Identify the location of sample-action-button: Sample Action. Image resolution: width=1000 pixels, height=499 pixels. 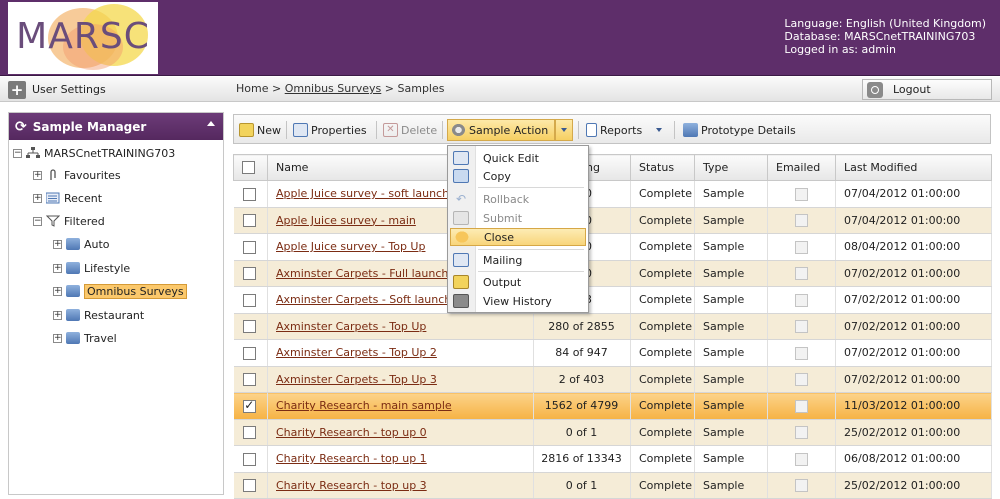
(501, 130).